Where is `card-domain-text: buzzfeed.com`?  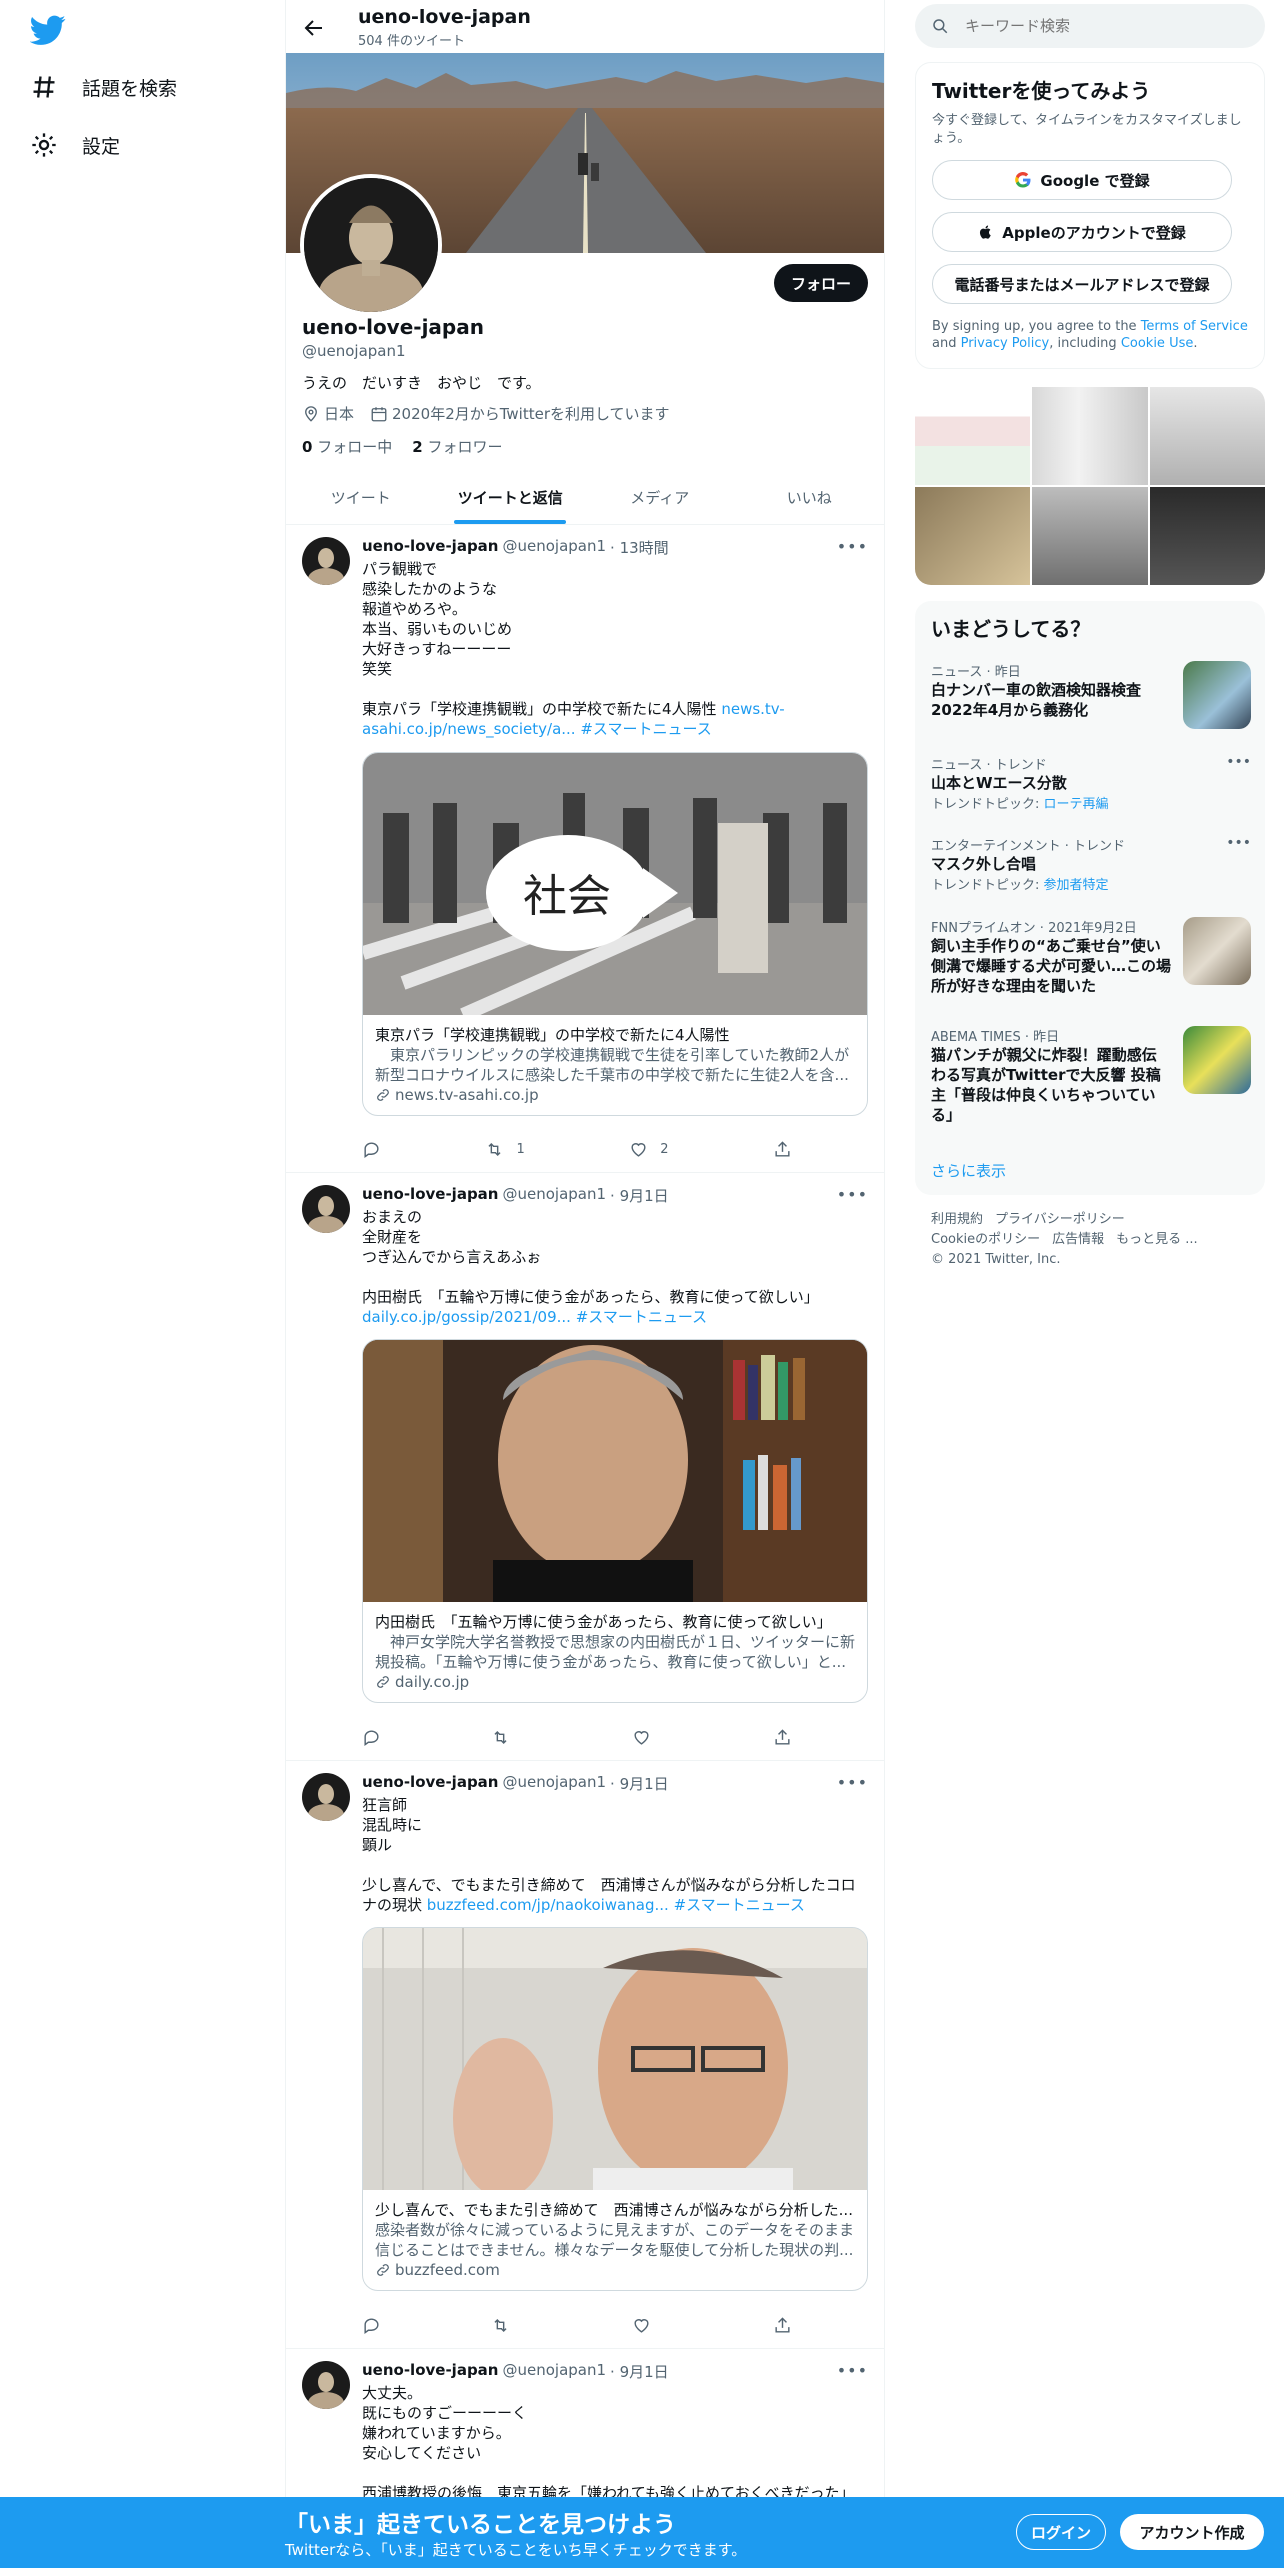
card-domain-text: buzzfeed.com is located at coordinates (447, 2270).